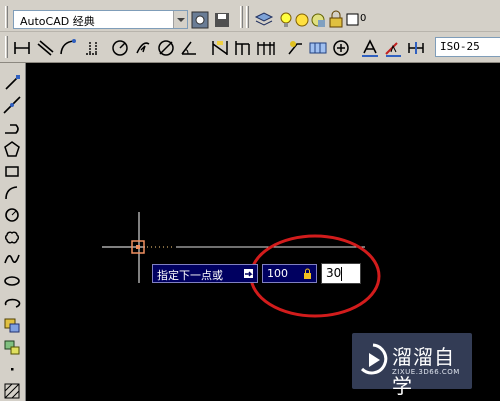 The width and height of the screenshot is (500, 401). I want to click on distance-input: 100, so click(289, 273).